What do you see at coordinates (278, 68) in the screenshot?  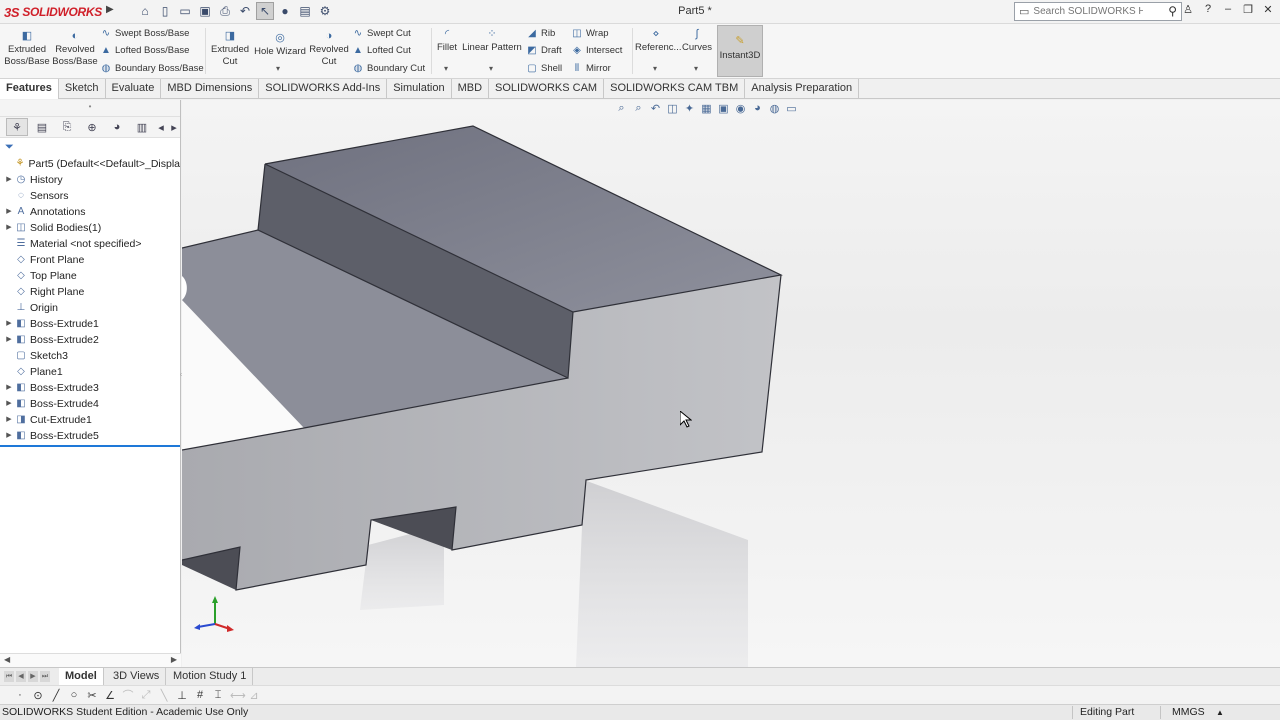 I see `hole-wizard-dropdown-icon: ▾` at bounding box center [278, 68].